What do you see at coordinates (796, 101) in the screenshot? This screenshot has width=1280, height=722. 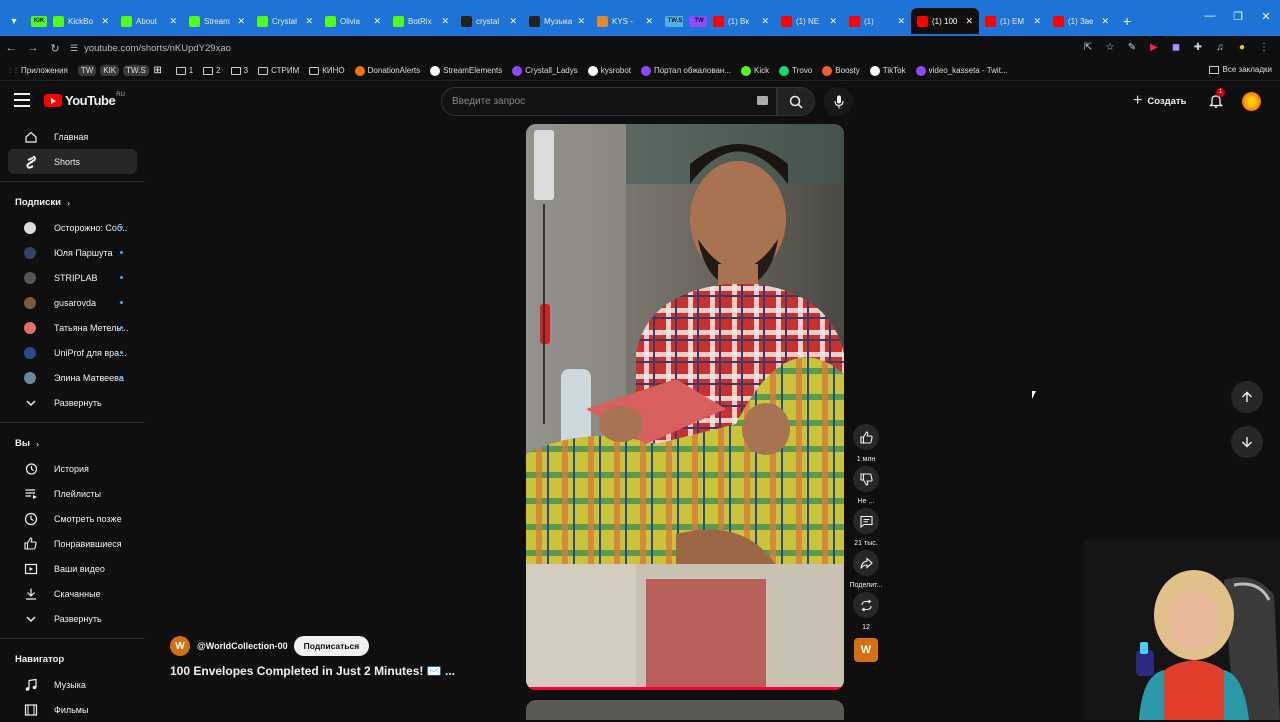 I see `search-button` at bounding box center [796, 101].